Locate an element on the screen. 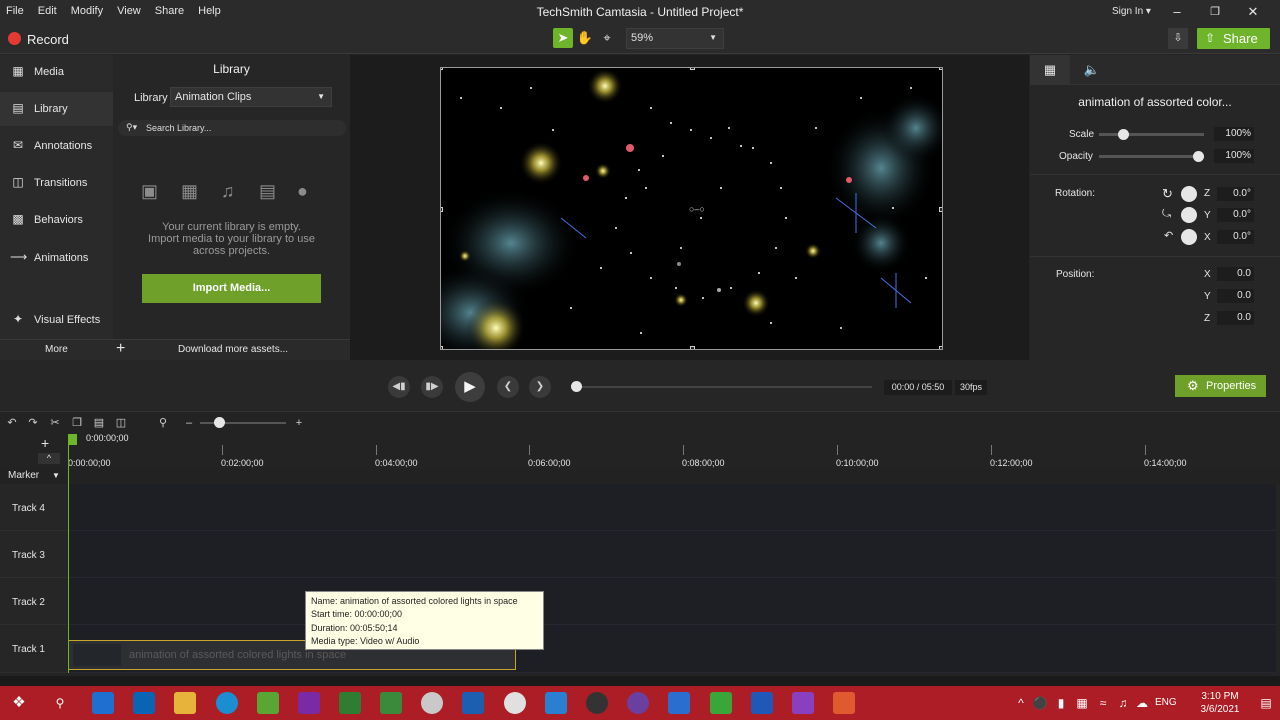  track-header-3: Track 3 is located at coordinates (33, 554).